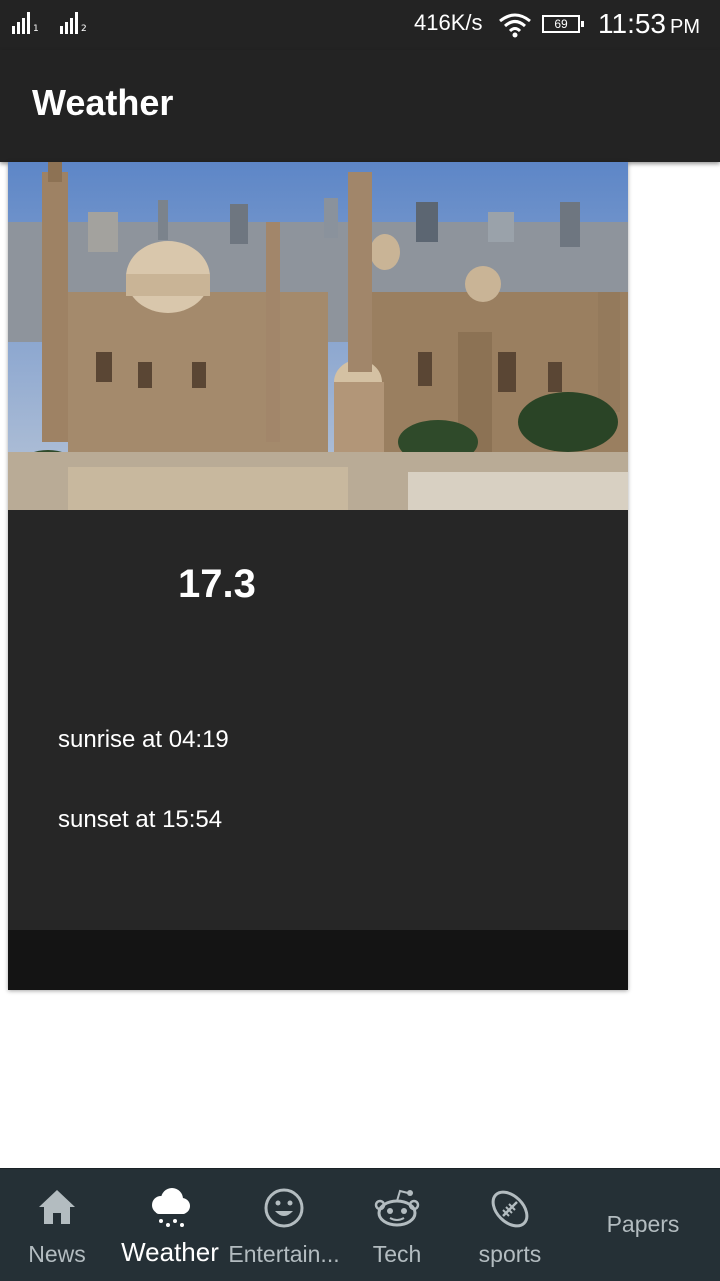 The width and height of the screenshot is (720, 1281). Describe the element at coordinates (217, 584) in the screenshot. I see `temperature-value: 17.3` at that location.